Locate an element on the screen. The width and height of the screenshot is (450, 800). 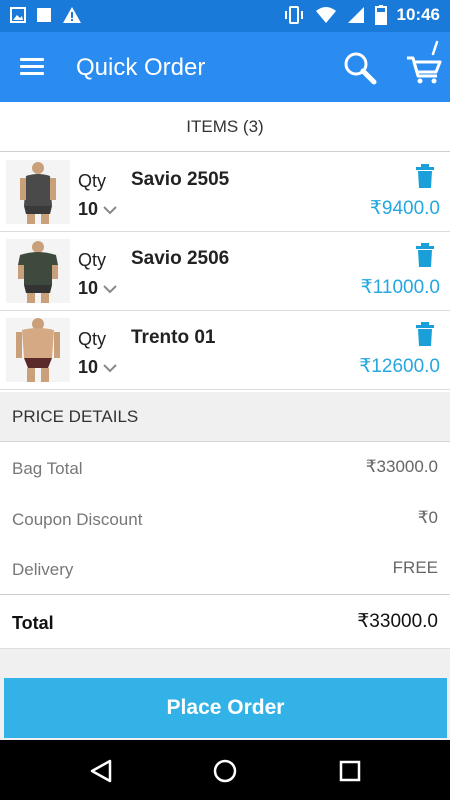
total-label: Total is located at coordinates (33, 623).